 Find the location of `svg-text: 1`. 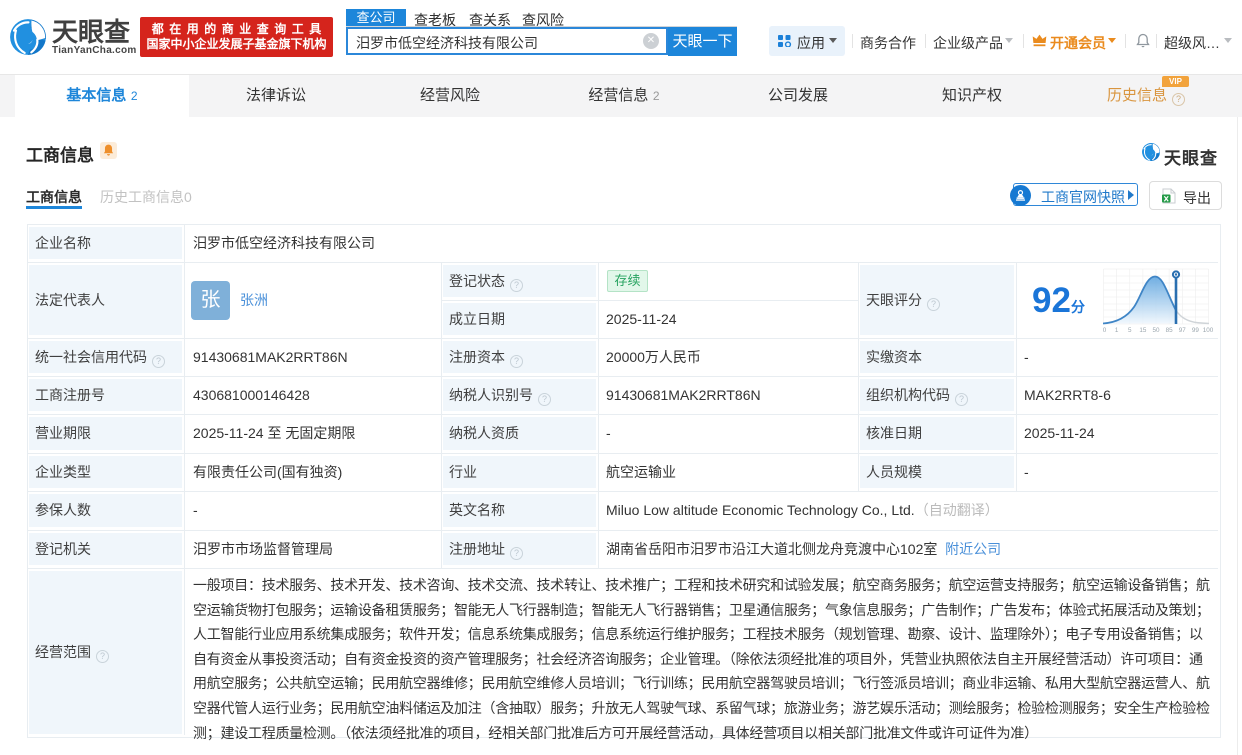

svg-text: 1 is located at coordinates (1117, 330).